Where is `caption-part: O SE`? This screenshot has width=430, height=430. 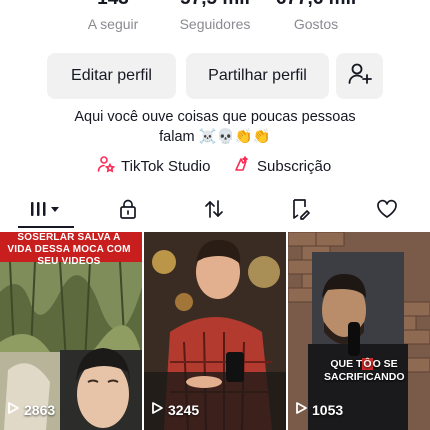 caption-part: O SE is located at coordinates (385, 364).